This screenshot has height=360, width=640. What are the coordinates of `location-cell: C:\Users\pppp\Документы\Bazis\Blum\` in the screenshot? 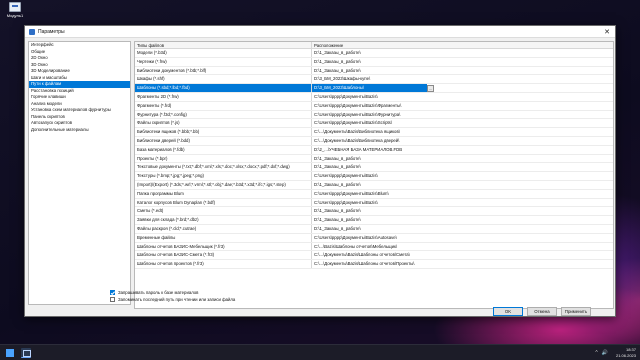 It's located at (369, 194).